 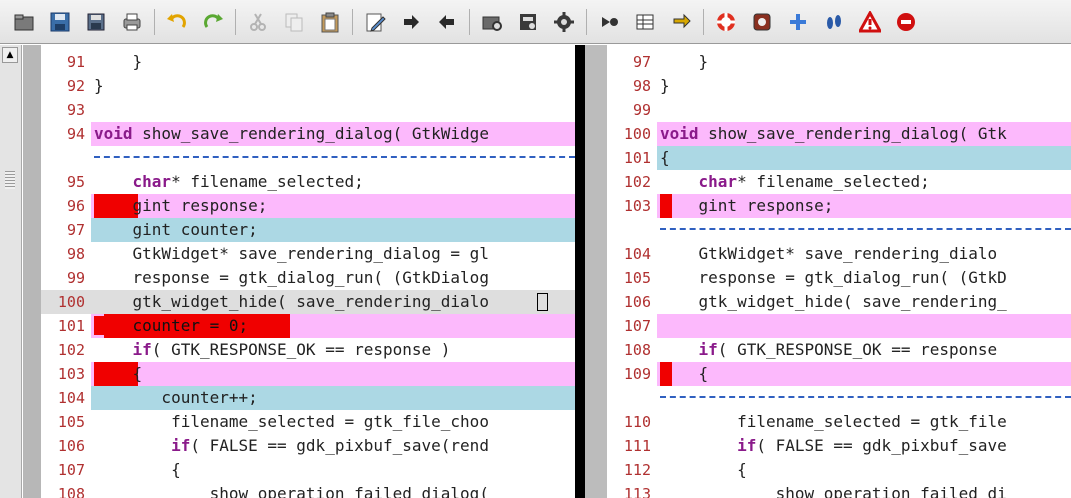 I want to click on pane-splitter, so click(x=580, y=271).